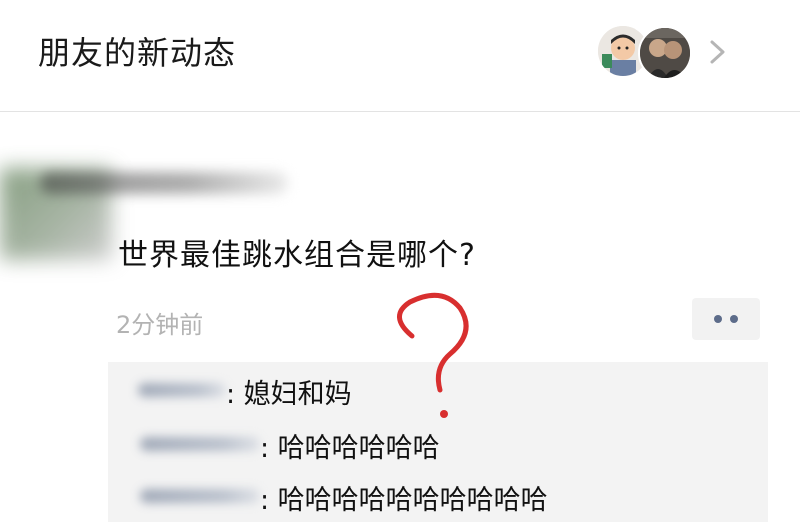 The height and width of the screenshot is (524, 800). What do you see at coordinates (160, 325) in the screenshot?
I see `post-timestamp: 2分钟前` at bounding box center [160, 325].